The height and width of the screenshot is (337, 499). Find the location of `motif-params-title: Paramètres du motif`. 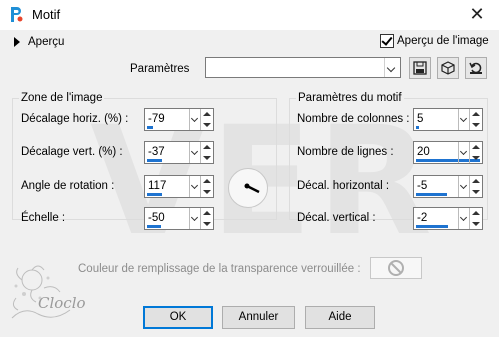

motif-params-title: Paramètres du motif is located at coordinates (350, 98).